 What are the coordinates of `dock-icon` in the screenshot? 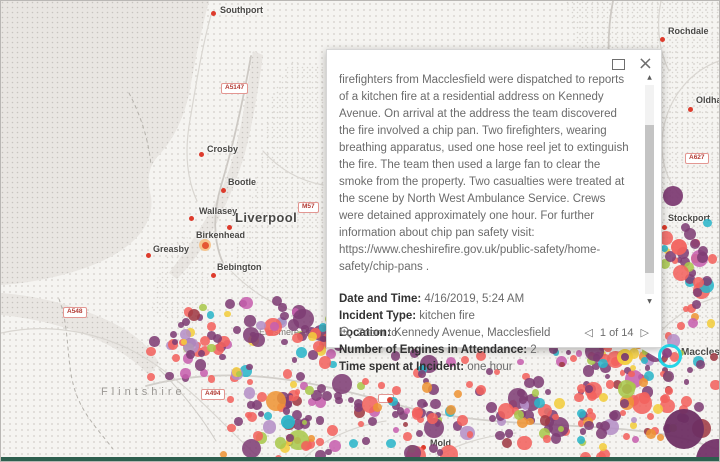 It's located at (618, 64).